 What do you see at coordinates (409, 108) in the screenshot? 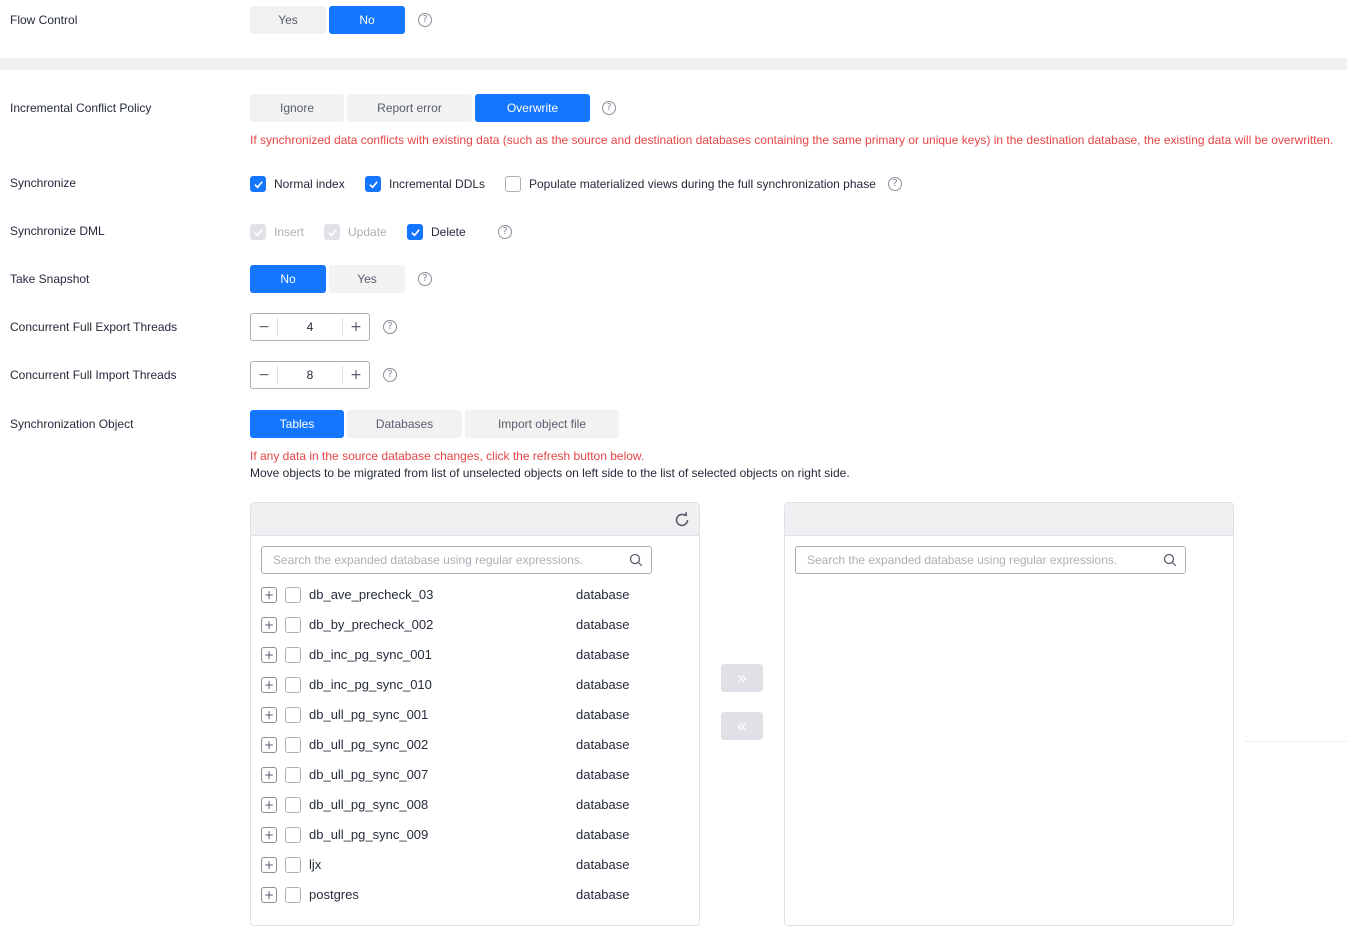
I see `conflict-policy-report-error: Report error` at bounding box center [409, 108].